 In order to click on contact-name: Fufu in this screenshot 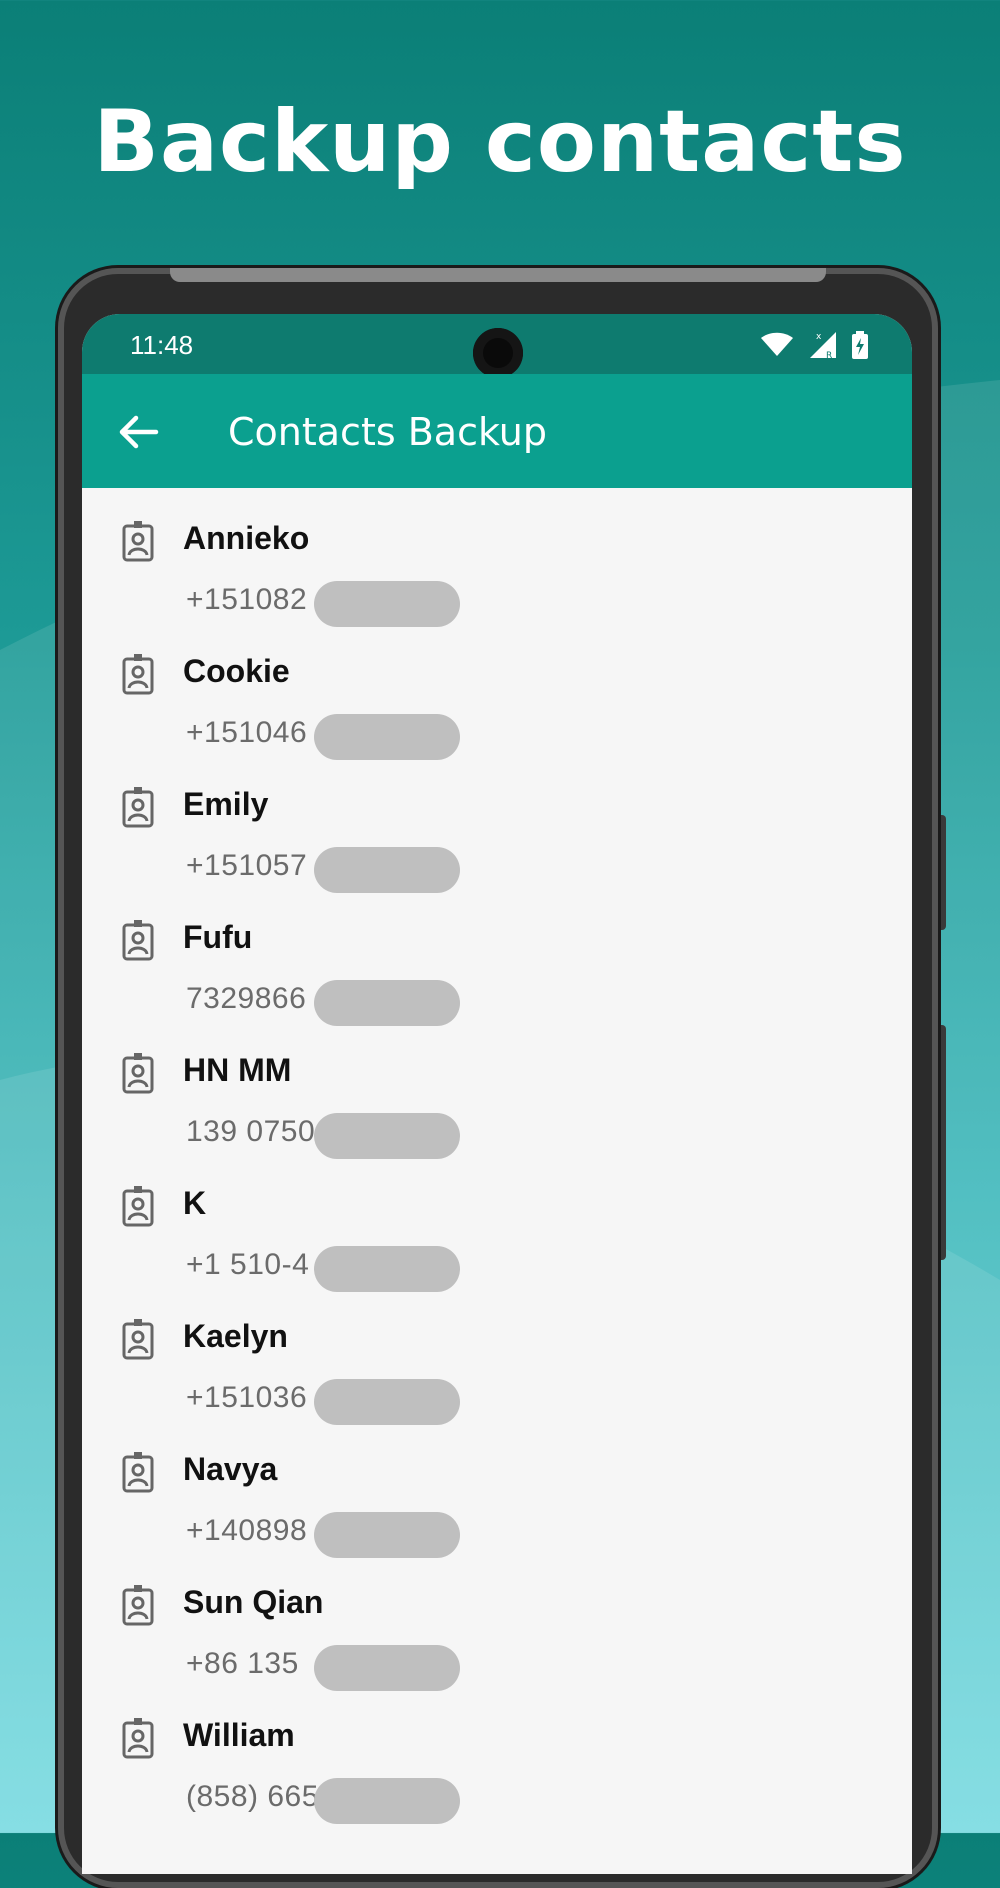, I will do `click(218, 937)`.